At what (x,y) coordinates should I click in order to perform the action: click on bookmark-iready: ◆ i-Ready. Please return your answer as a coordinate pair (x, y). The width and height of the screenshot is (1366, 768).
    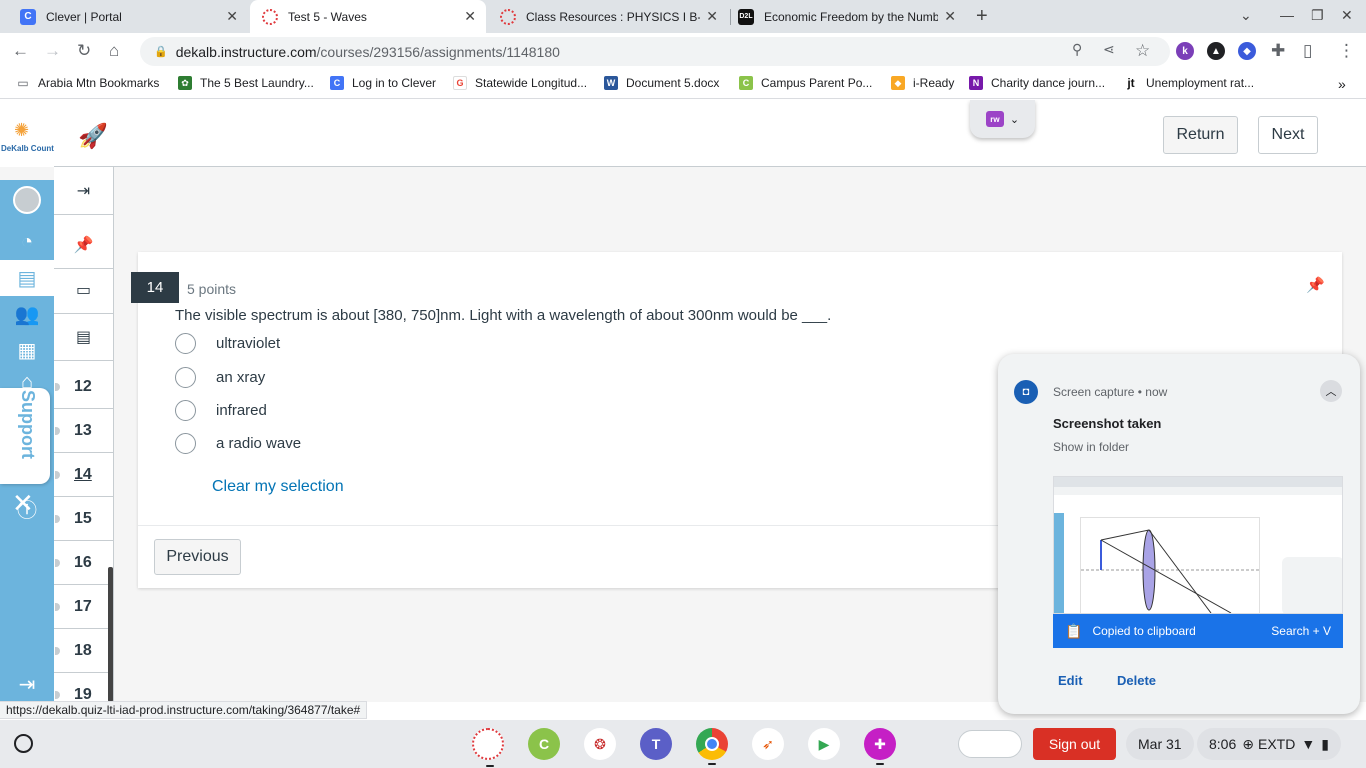
    Looking at the image, I should click on (922, 83).